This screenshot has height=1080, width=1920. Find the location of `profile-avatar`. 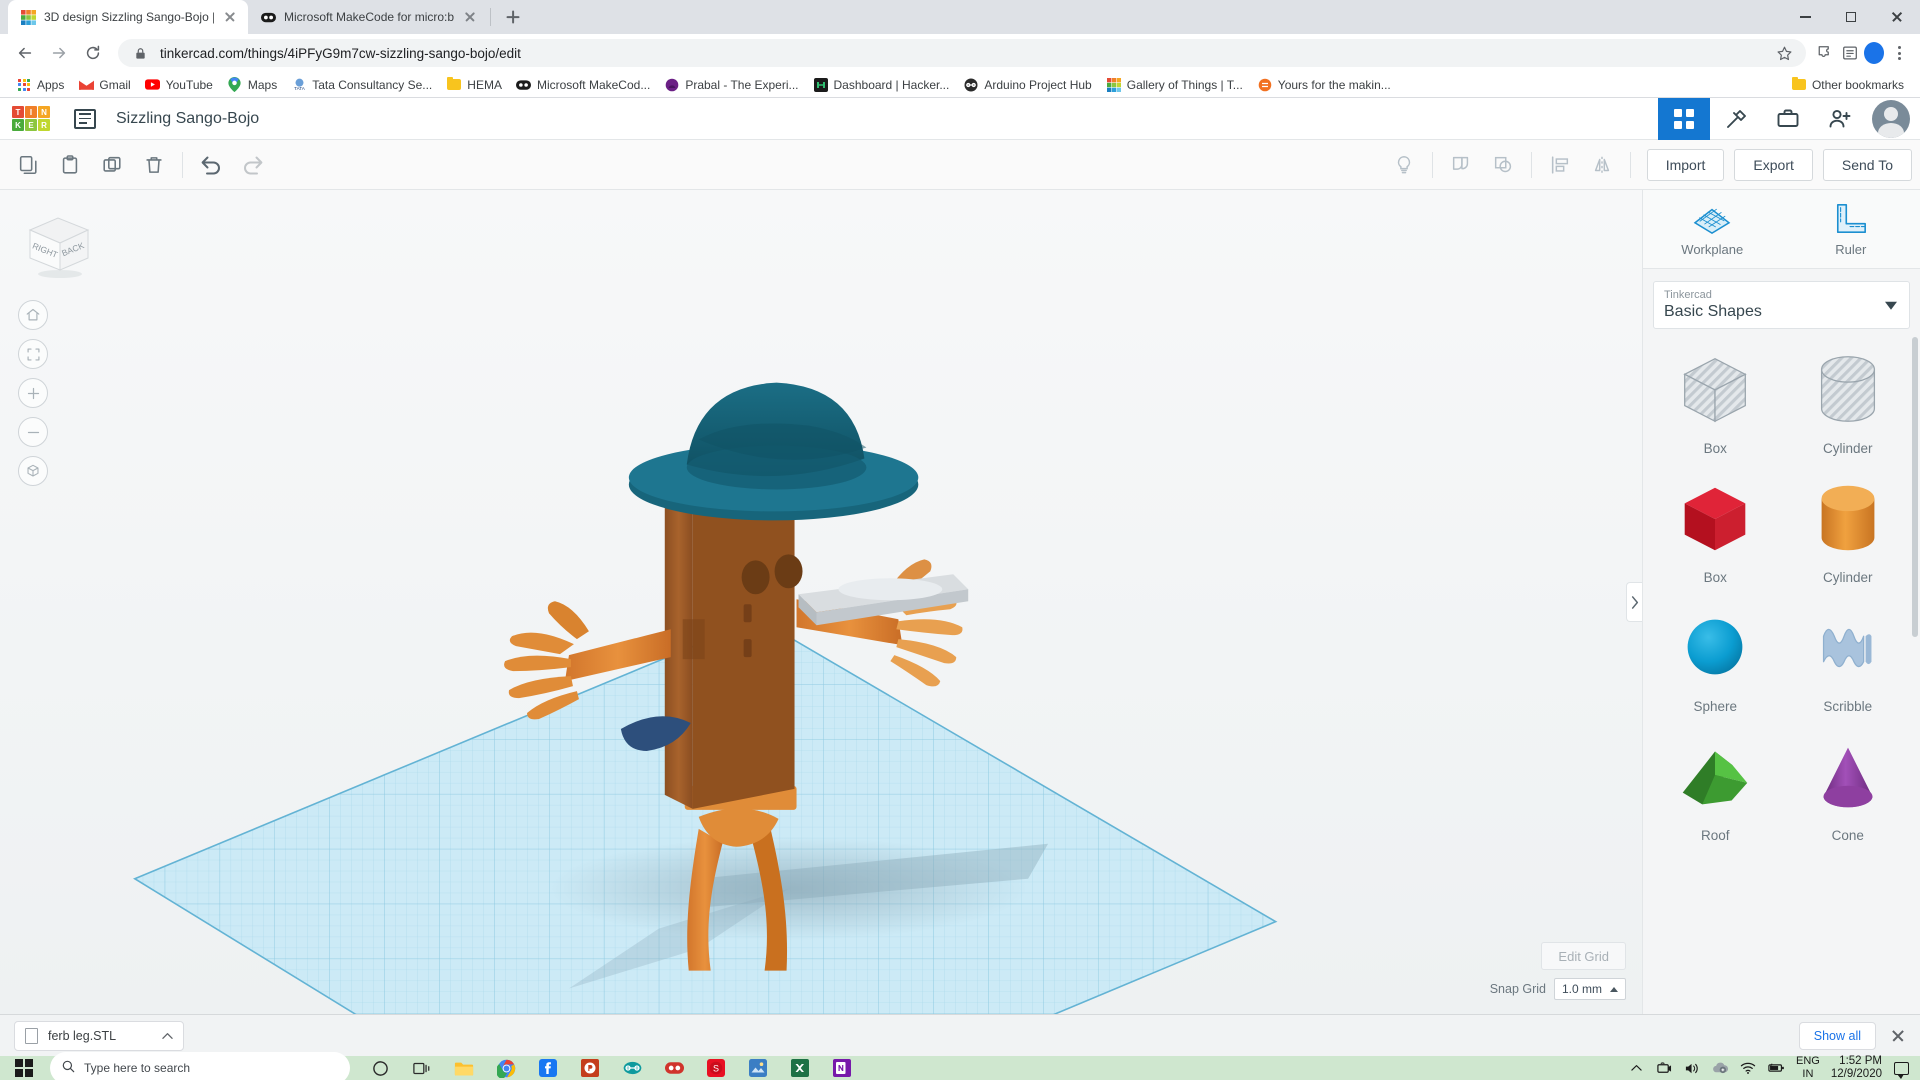

profile-avatar is located at coordinates (1874, 53).